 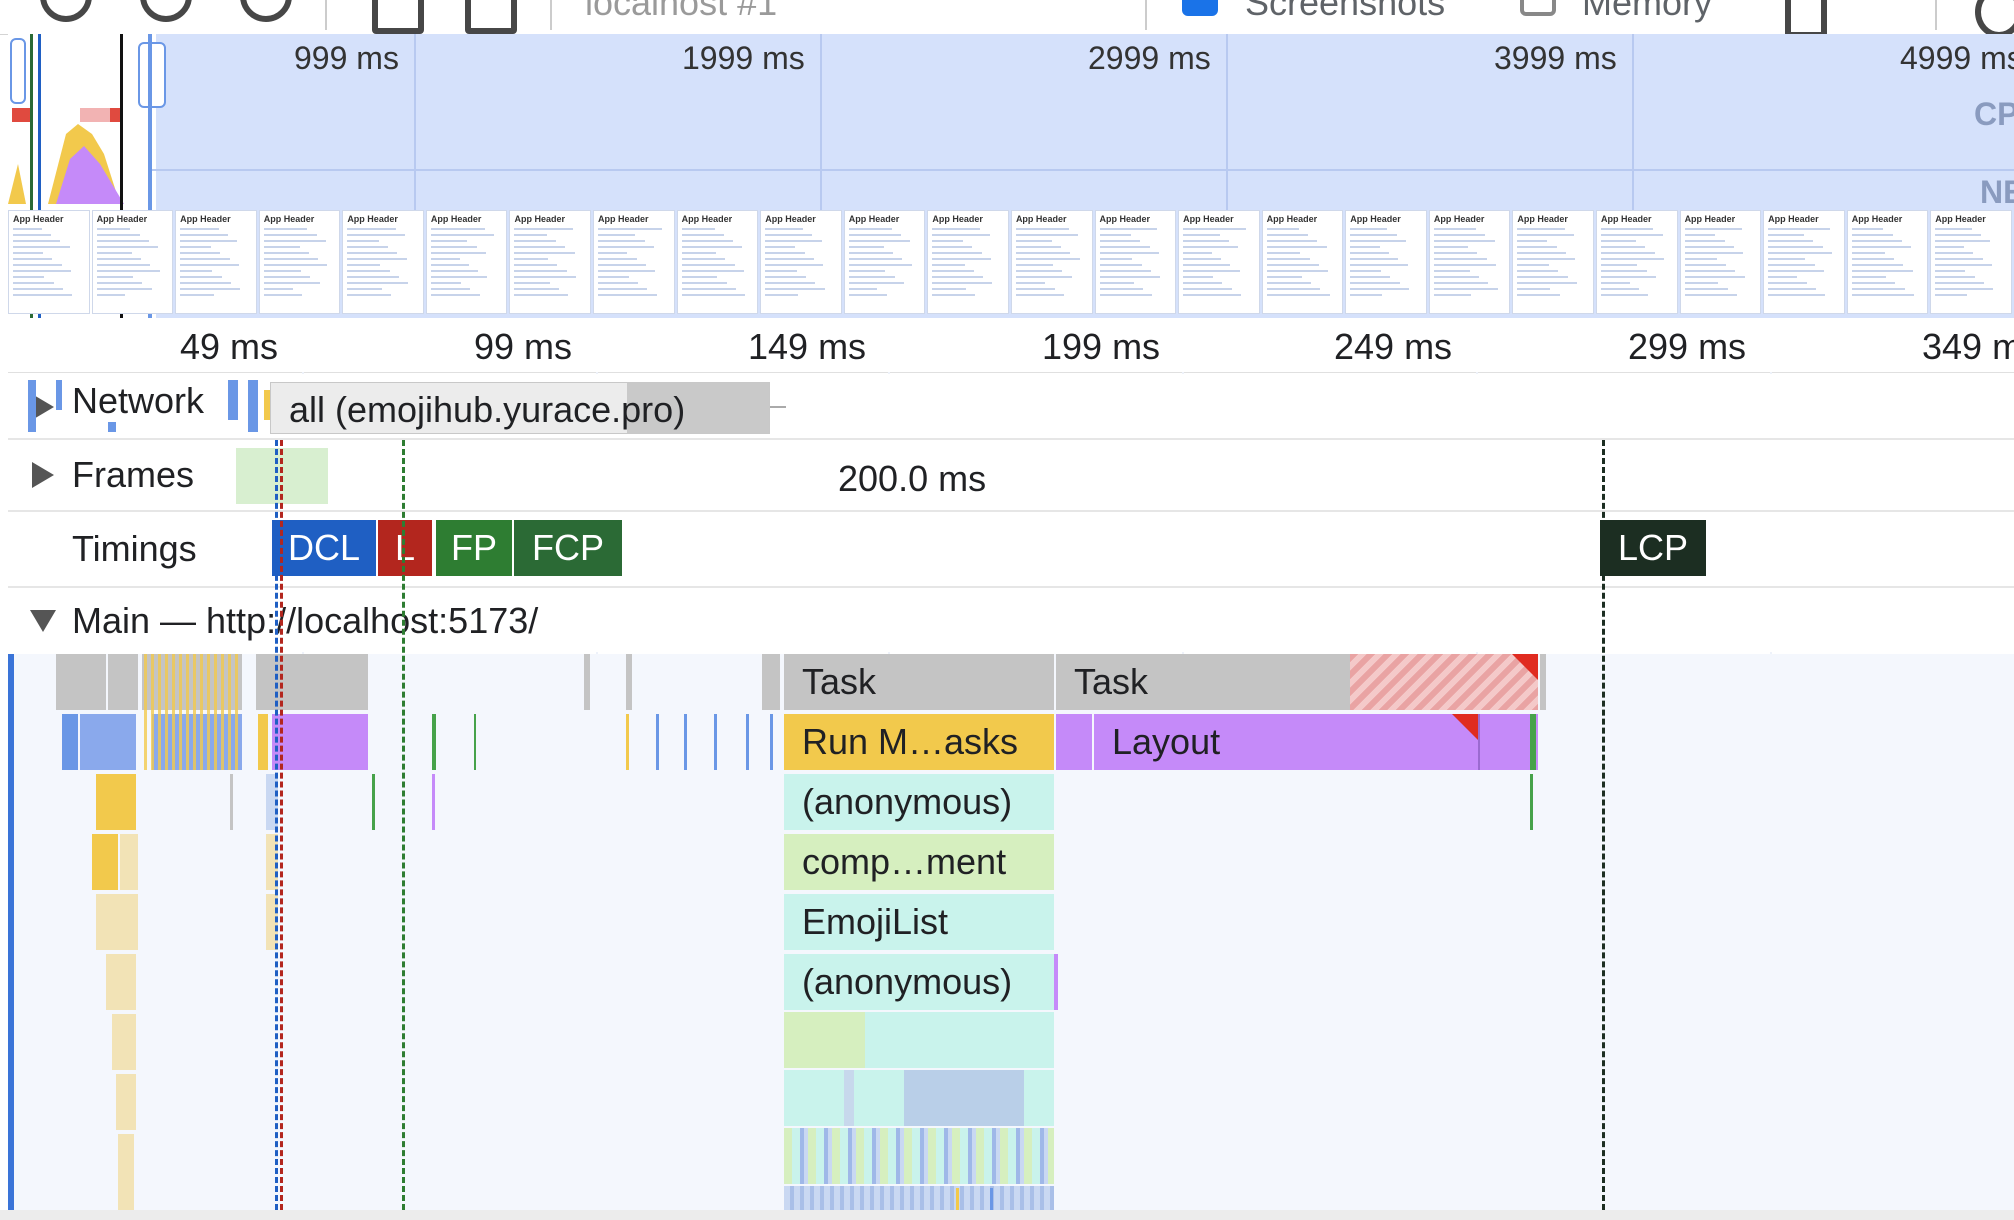 I want to click on clear-icon, so click(x=266, y=11).